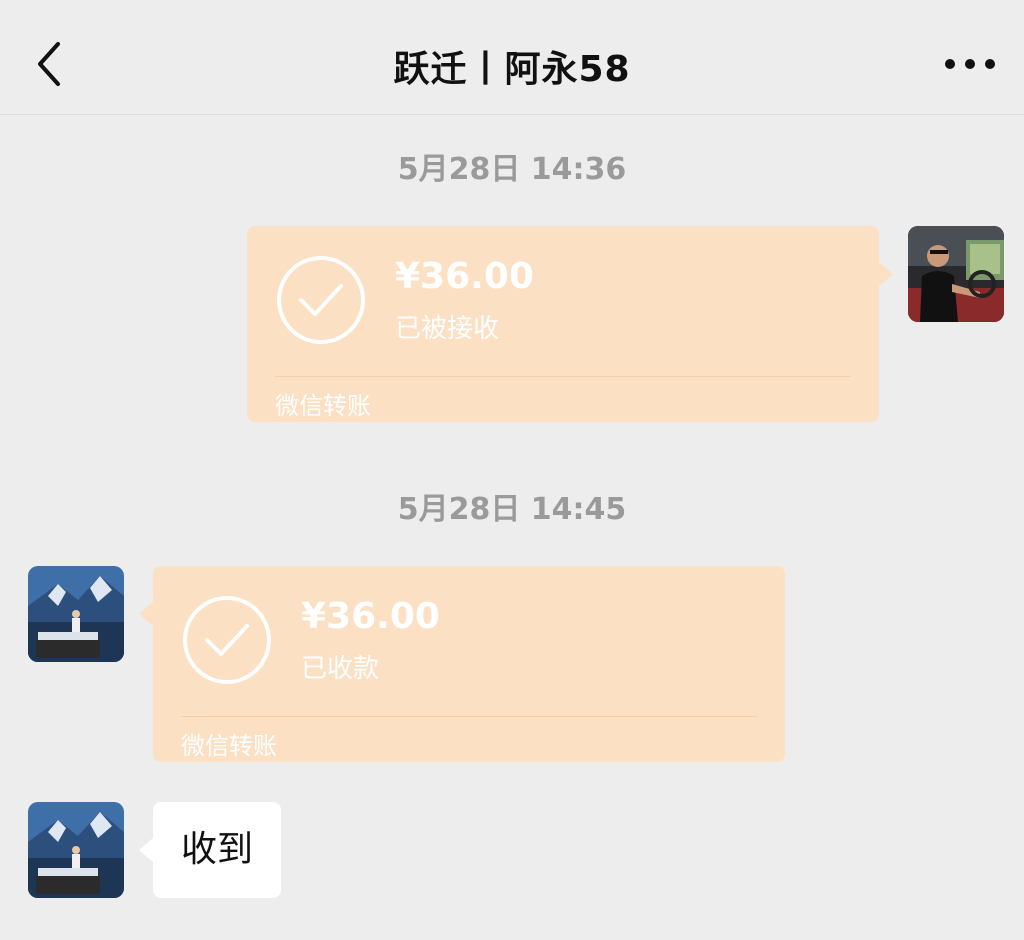 The image size is (1024, 940). What do you see at coordinates (512, 69) in the screenshot?
I see `chat-title: 跃迁丨阿永58` at bounding box center [512, 69].